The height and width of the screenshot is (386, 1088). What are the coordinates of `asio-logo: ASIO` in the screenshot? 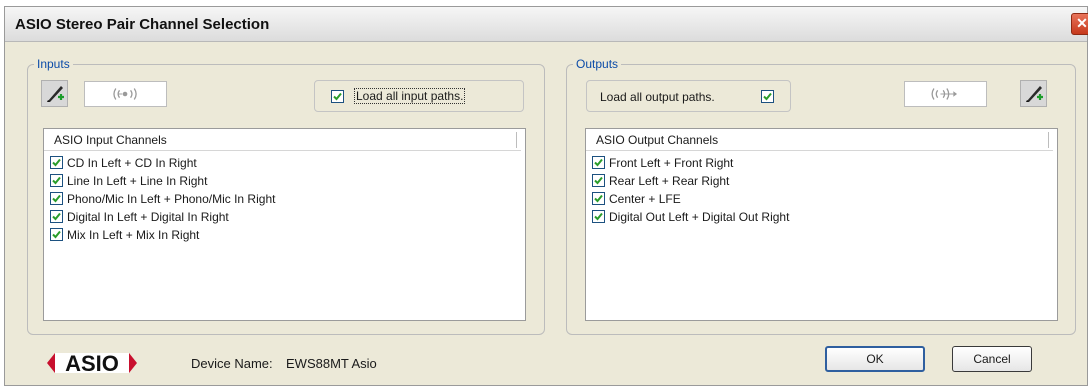 It's located at (92, 363).